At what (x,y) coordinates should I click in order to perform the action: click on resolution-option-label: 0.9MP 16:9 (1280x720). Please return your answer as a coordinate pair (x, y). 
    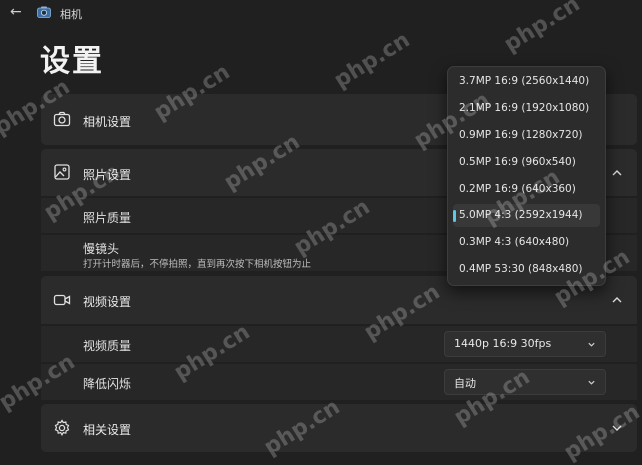
    Looking at the image, I should click on (521, 135).